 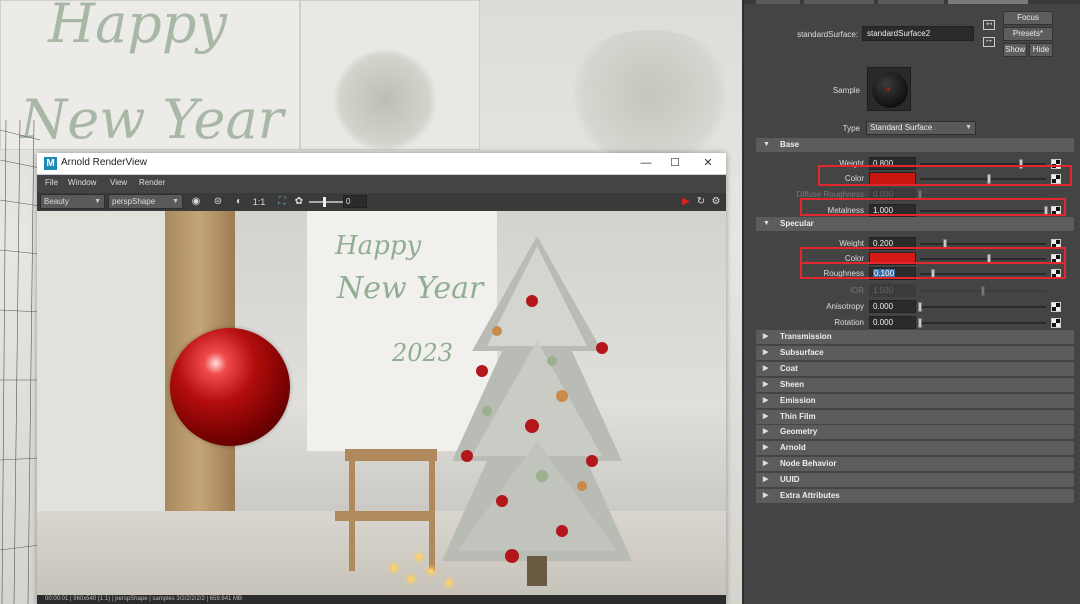 I want to click on base-color-swatch, so click(x=892, y=178).